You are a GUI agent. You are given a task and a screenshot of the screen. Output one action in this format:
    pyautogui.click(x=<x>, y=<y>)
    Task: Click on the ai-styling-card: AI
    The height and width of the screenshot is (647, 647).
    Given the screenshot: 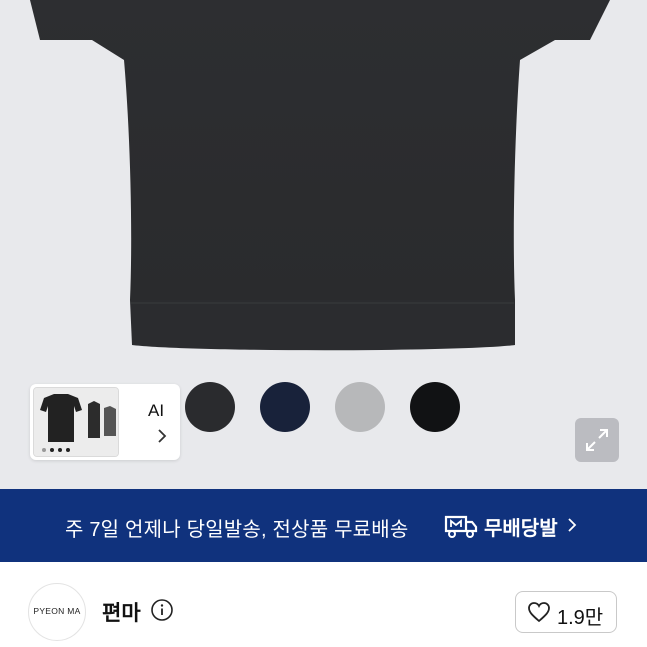 What is the action you would take?
    pyautogui.click(x=105, y=422)
    